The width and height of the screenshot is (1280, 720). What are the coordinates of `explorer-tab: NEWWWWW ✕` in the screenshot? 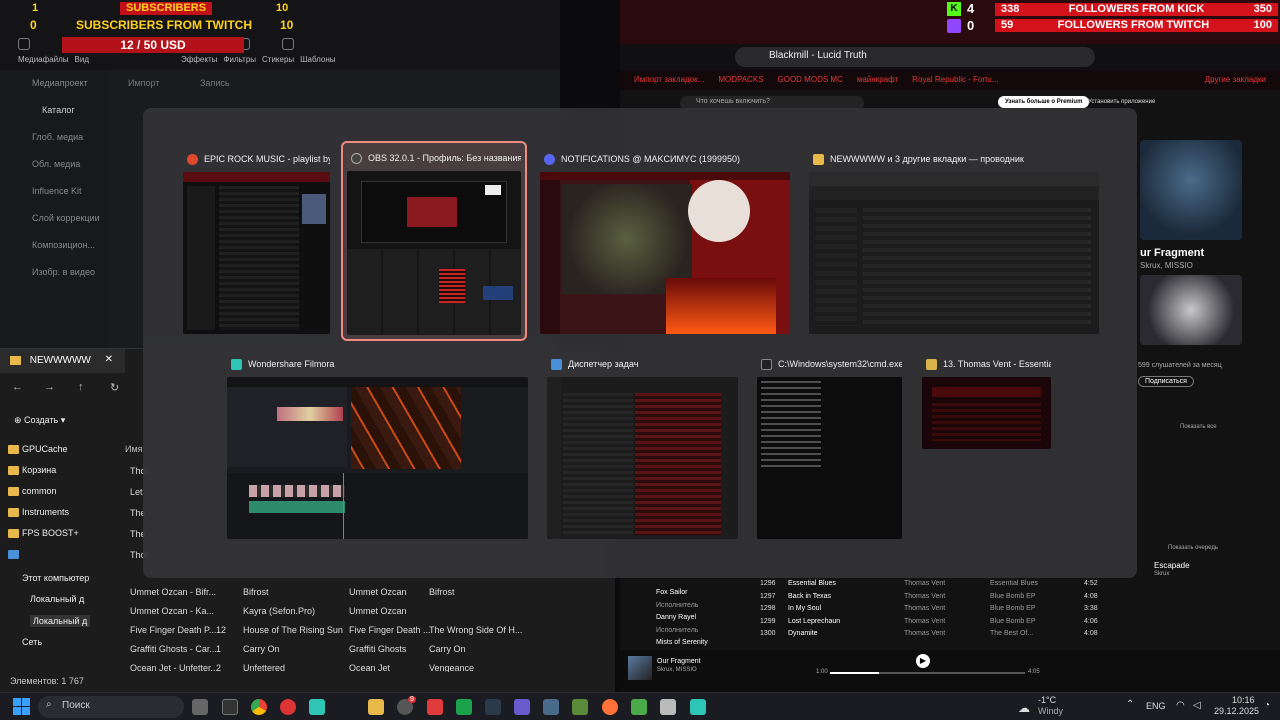 It's located at (62, 361).